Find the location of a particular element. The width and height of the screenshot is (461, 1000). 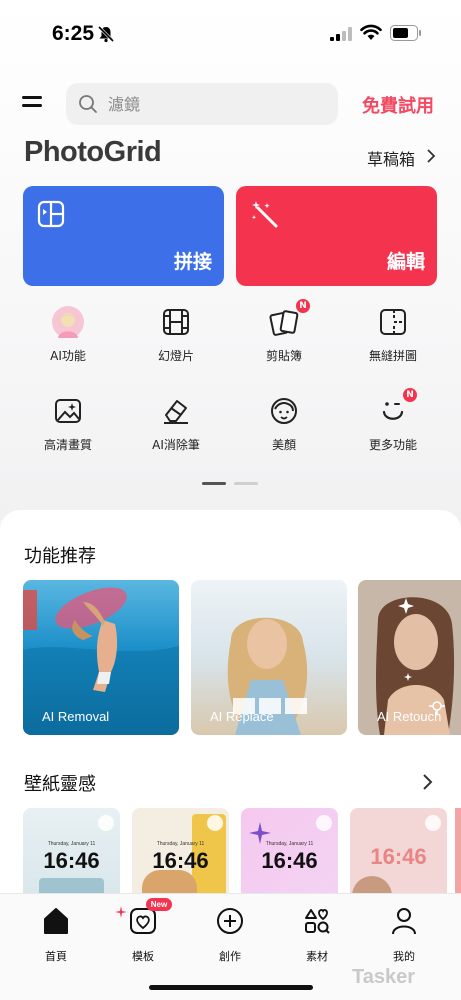

status-bar: 6:25 is located at coordinates (230, 33).